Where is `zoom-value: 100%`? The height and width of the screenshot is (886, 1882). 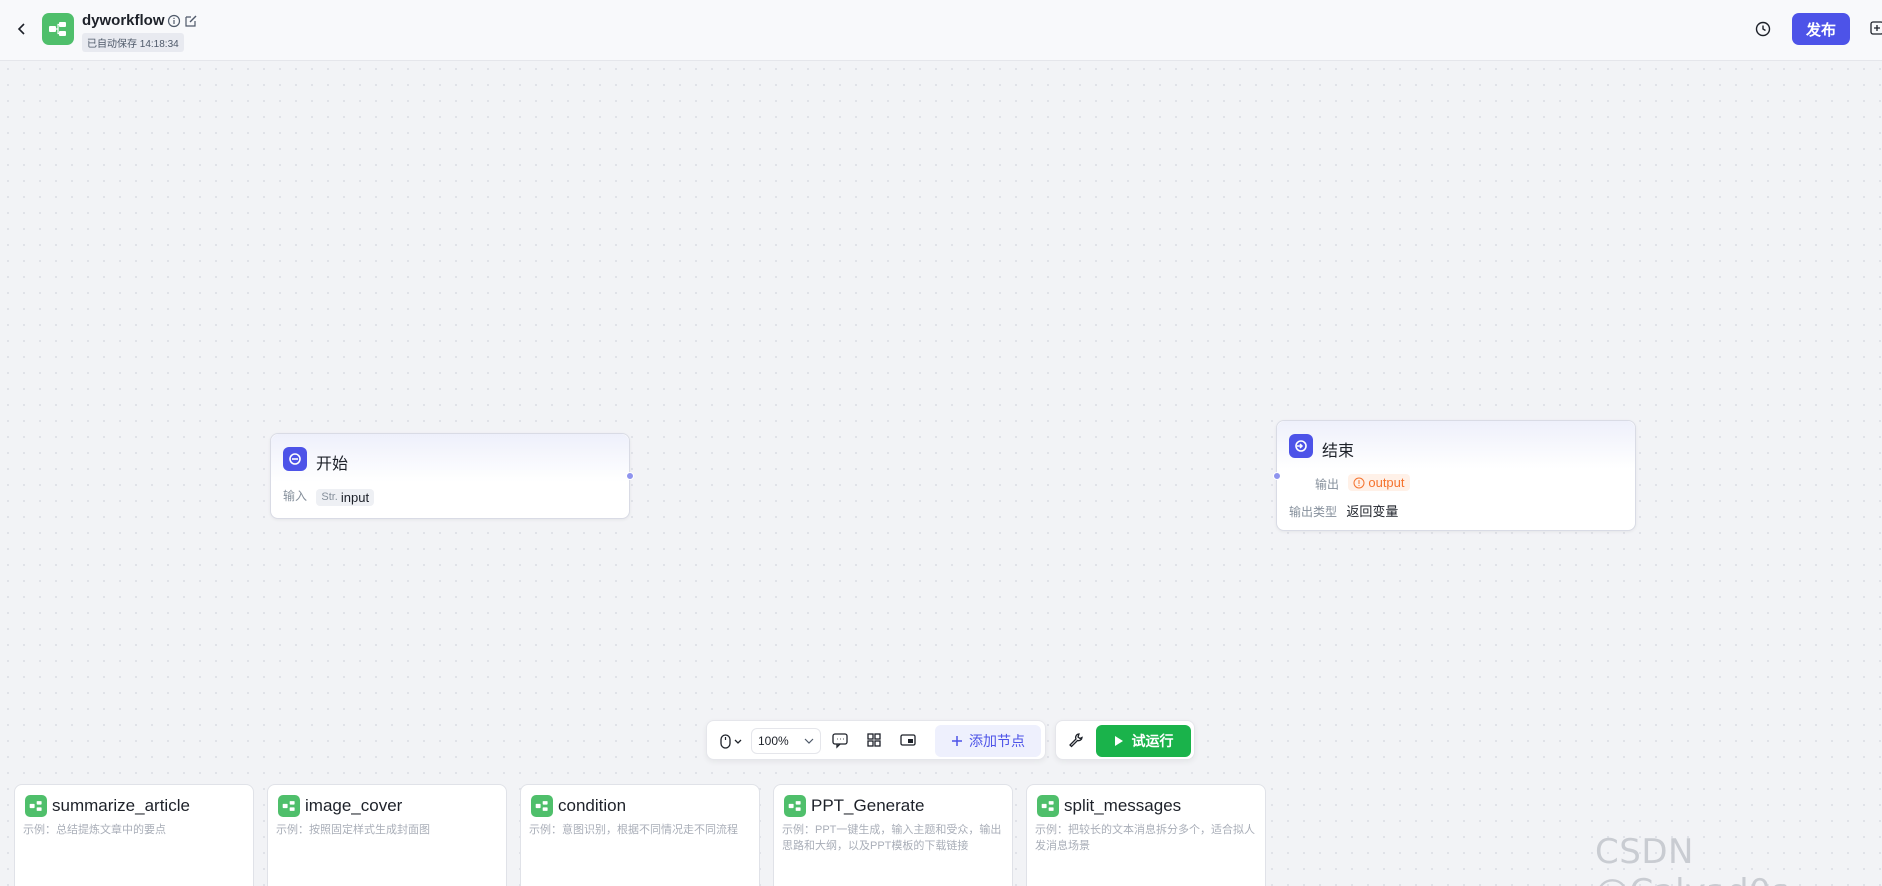 zoom-value: 100% is located at coordinates (773, 741).